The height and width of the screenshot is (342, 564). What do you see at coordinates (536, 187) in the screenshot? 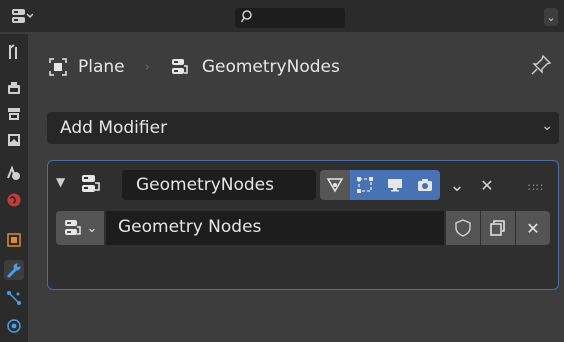
I see `drag-handle-icon: ∷∷` at bounding box center [536, 187].